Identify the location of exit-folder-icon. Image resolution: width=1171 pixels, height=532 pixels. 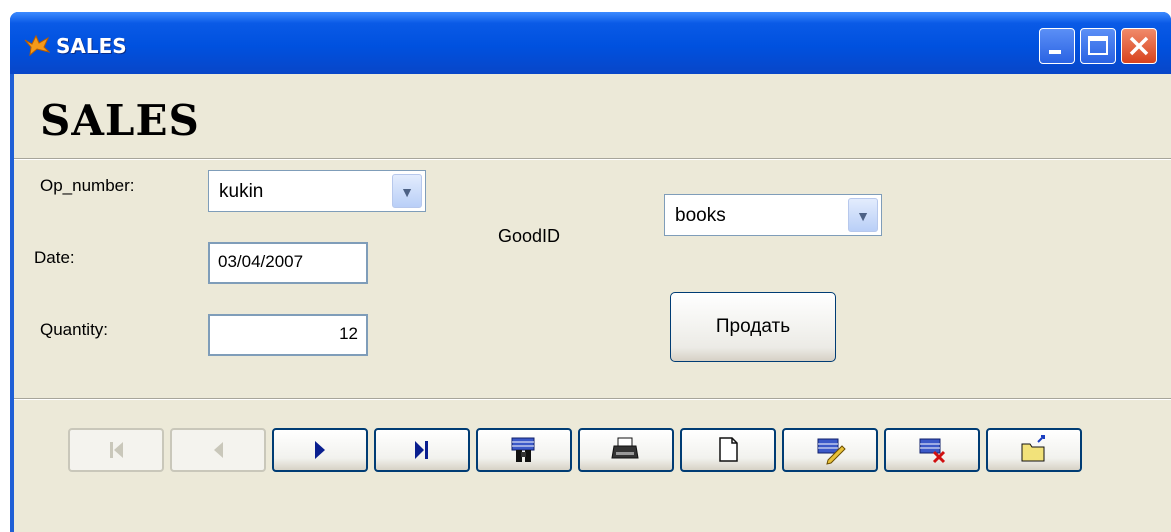
(1033, 448).